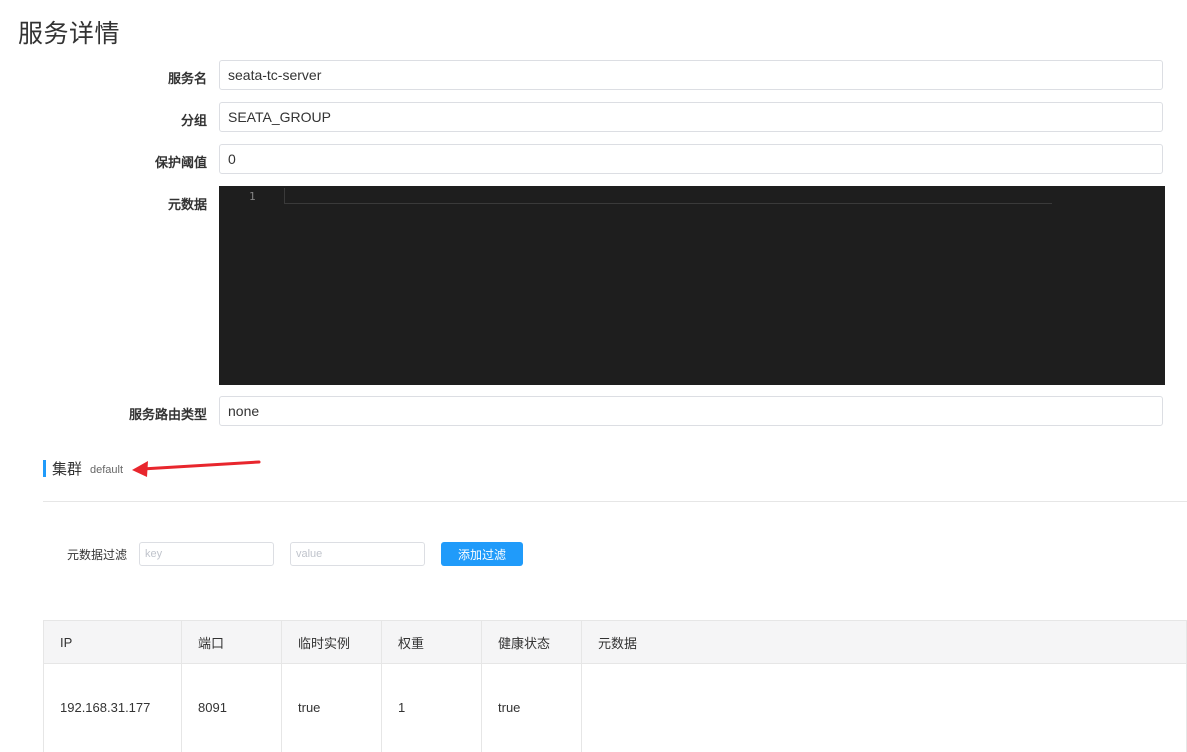 The image size is (1187, 752). Describe the element at coordinates (206, 554) in the screenshot. I see `filter-key-input` at that location.